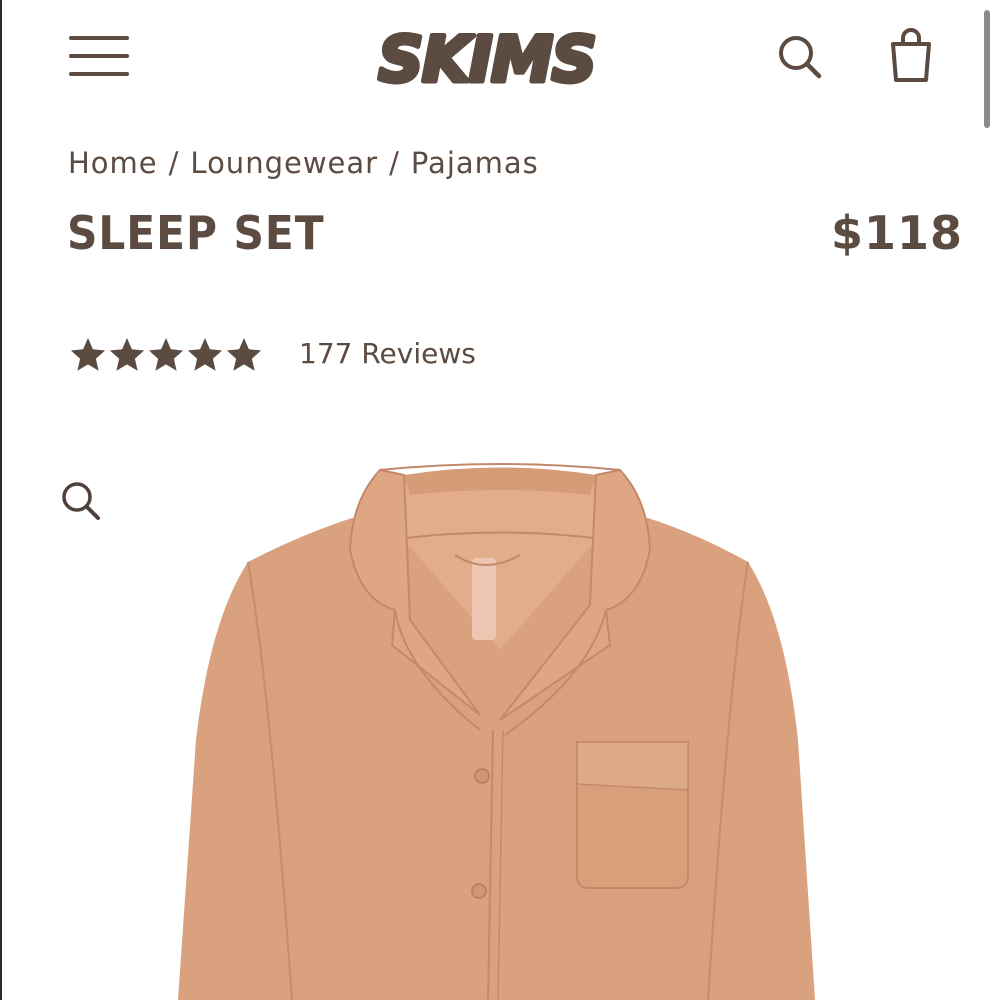  I want to click on rating-stars, so click(166, 355).